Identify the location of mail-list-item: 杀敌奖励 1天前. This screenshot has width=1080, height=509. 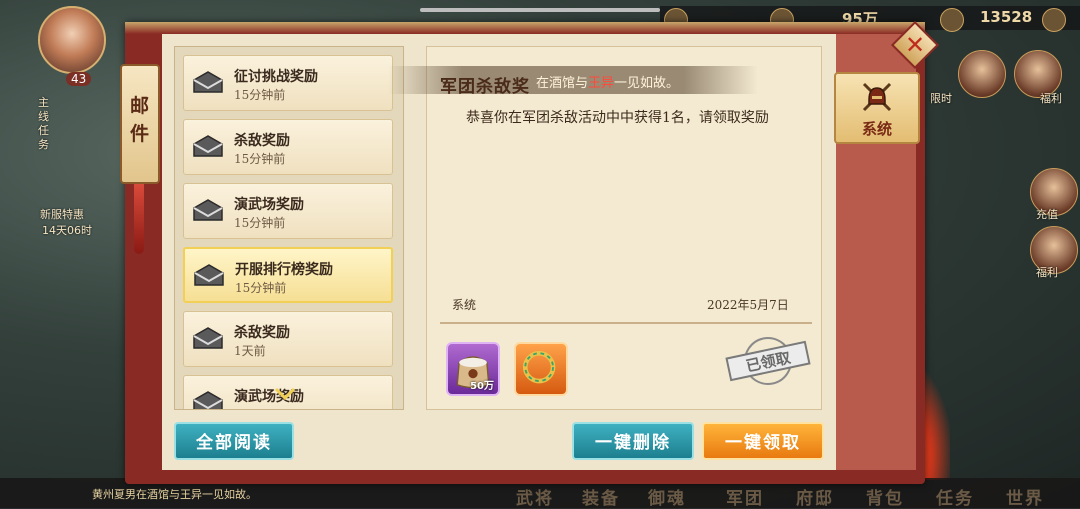
(288, 339).